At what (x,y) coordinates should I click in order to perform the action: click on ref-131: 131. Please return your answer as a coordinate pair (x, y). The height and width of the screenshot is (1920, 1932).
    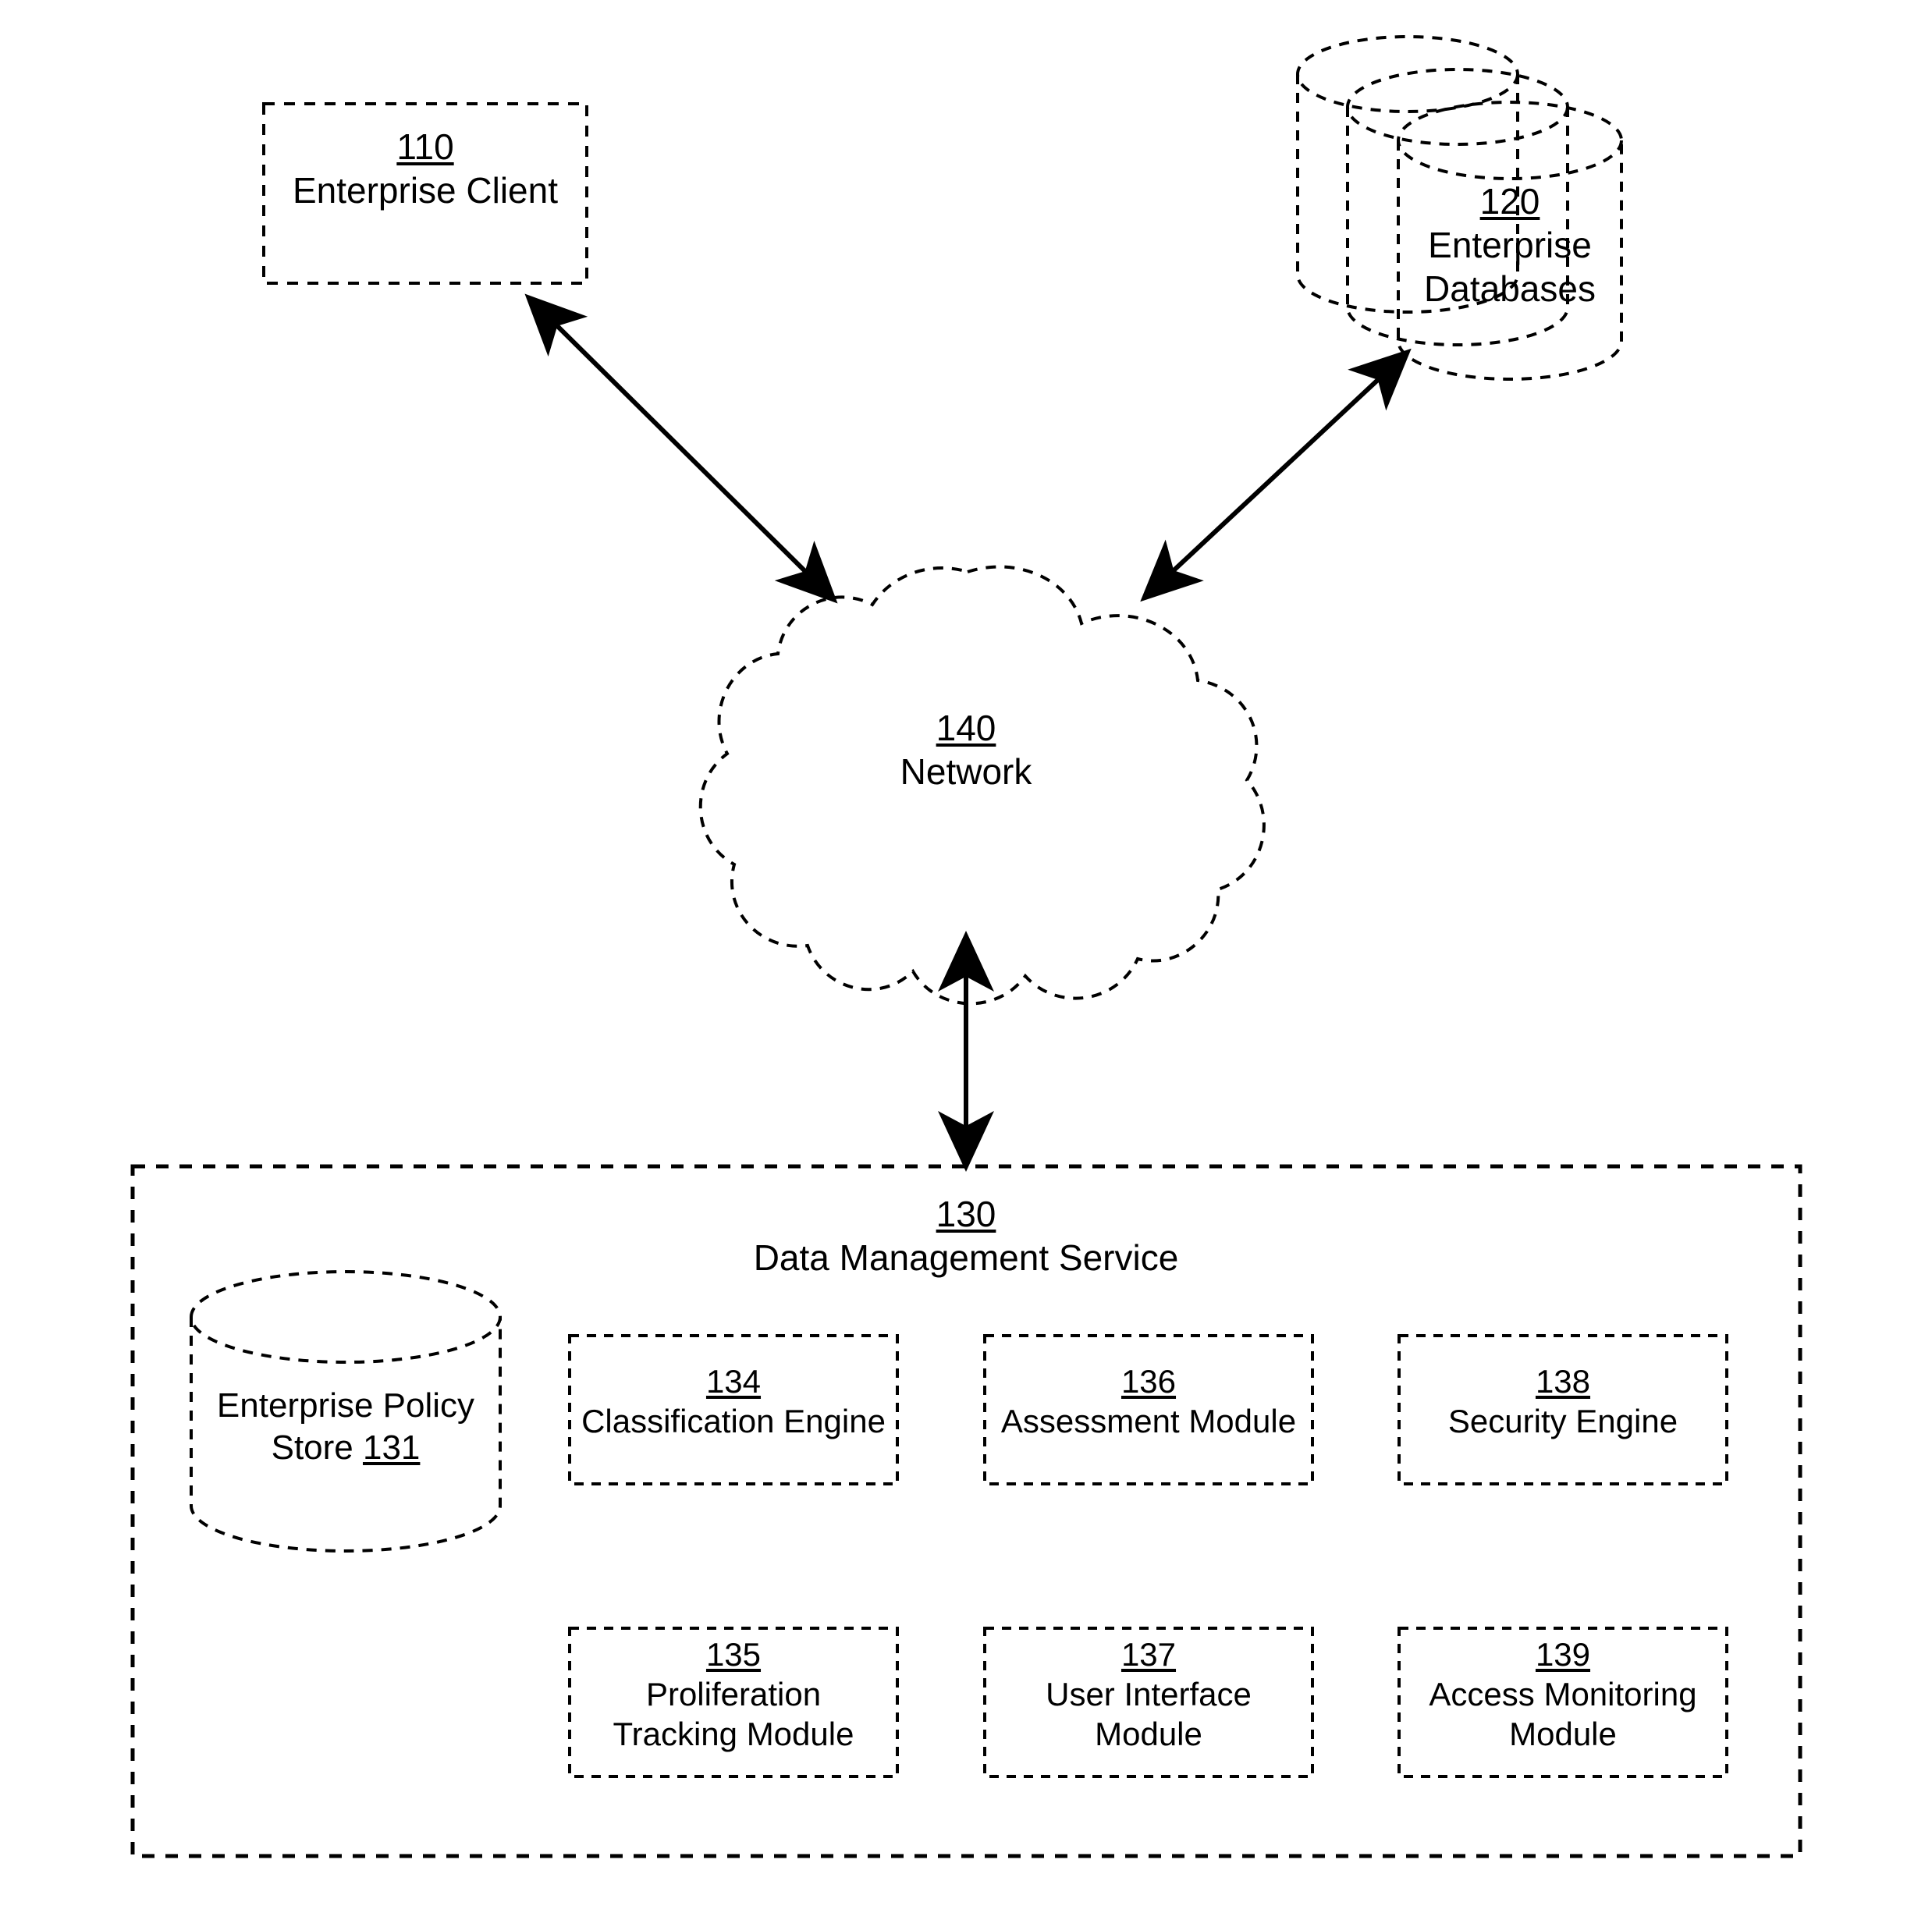
    Looking at the image, I should click on (391, 1447).